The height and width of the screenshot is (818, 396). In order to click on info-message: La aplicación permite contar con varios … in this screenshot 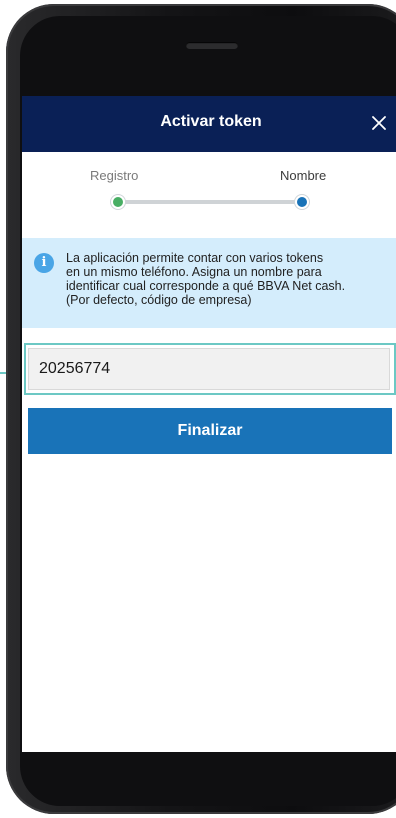, I will do `click(229, 279)`.